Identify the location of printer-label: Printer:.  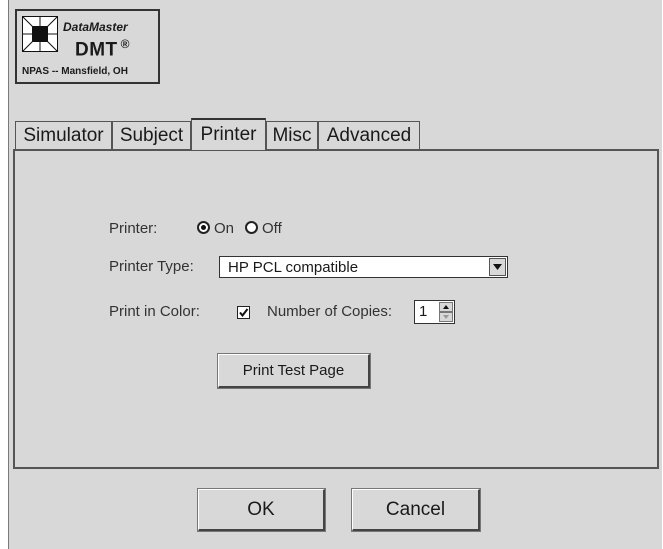
(133, 228).